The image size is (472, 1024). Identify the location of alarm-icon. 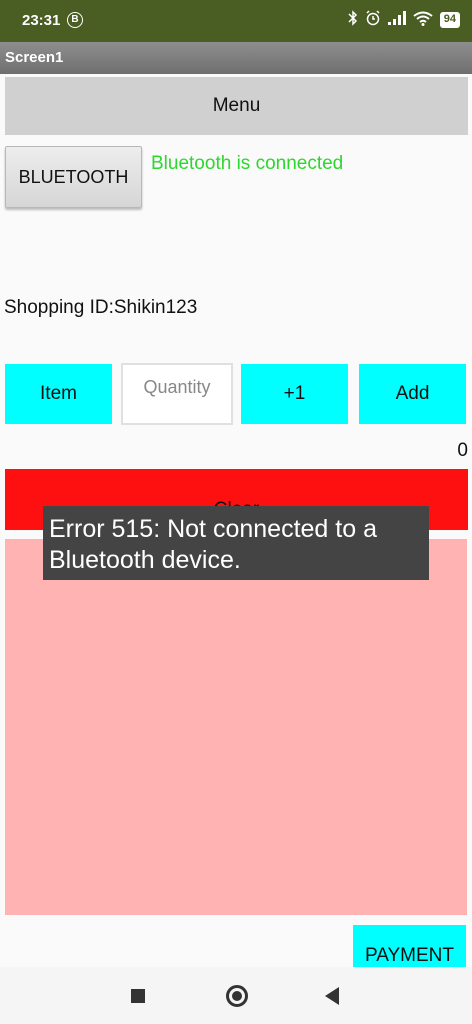
(373, 19).